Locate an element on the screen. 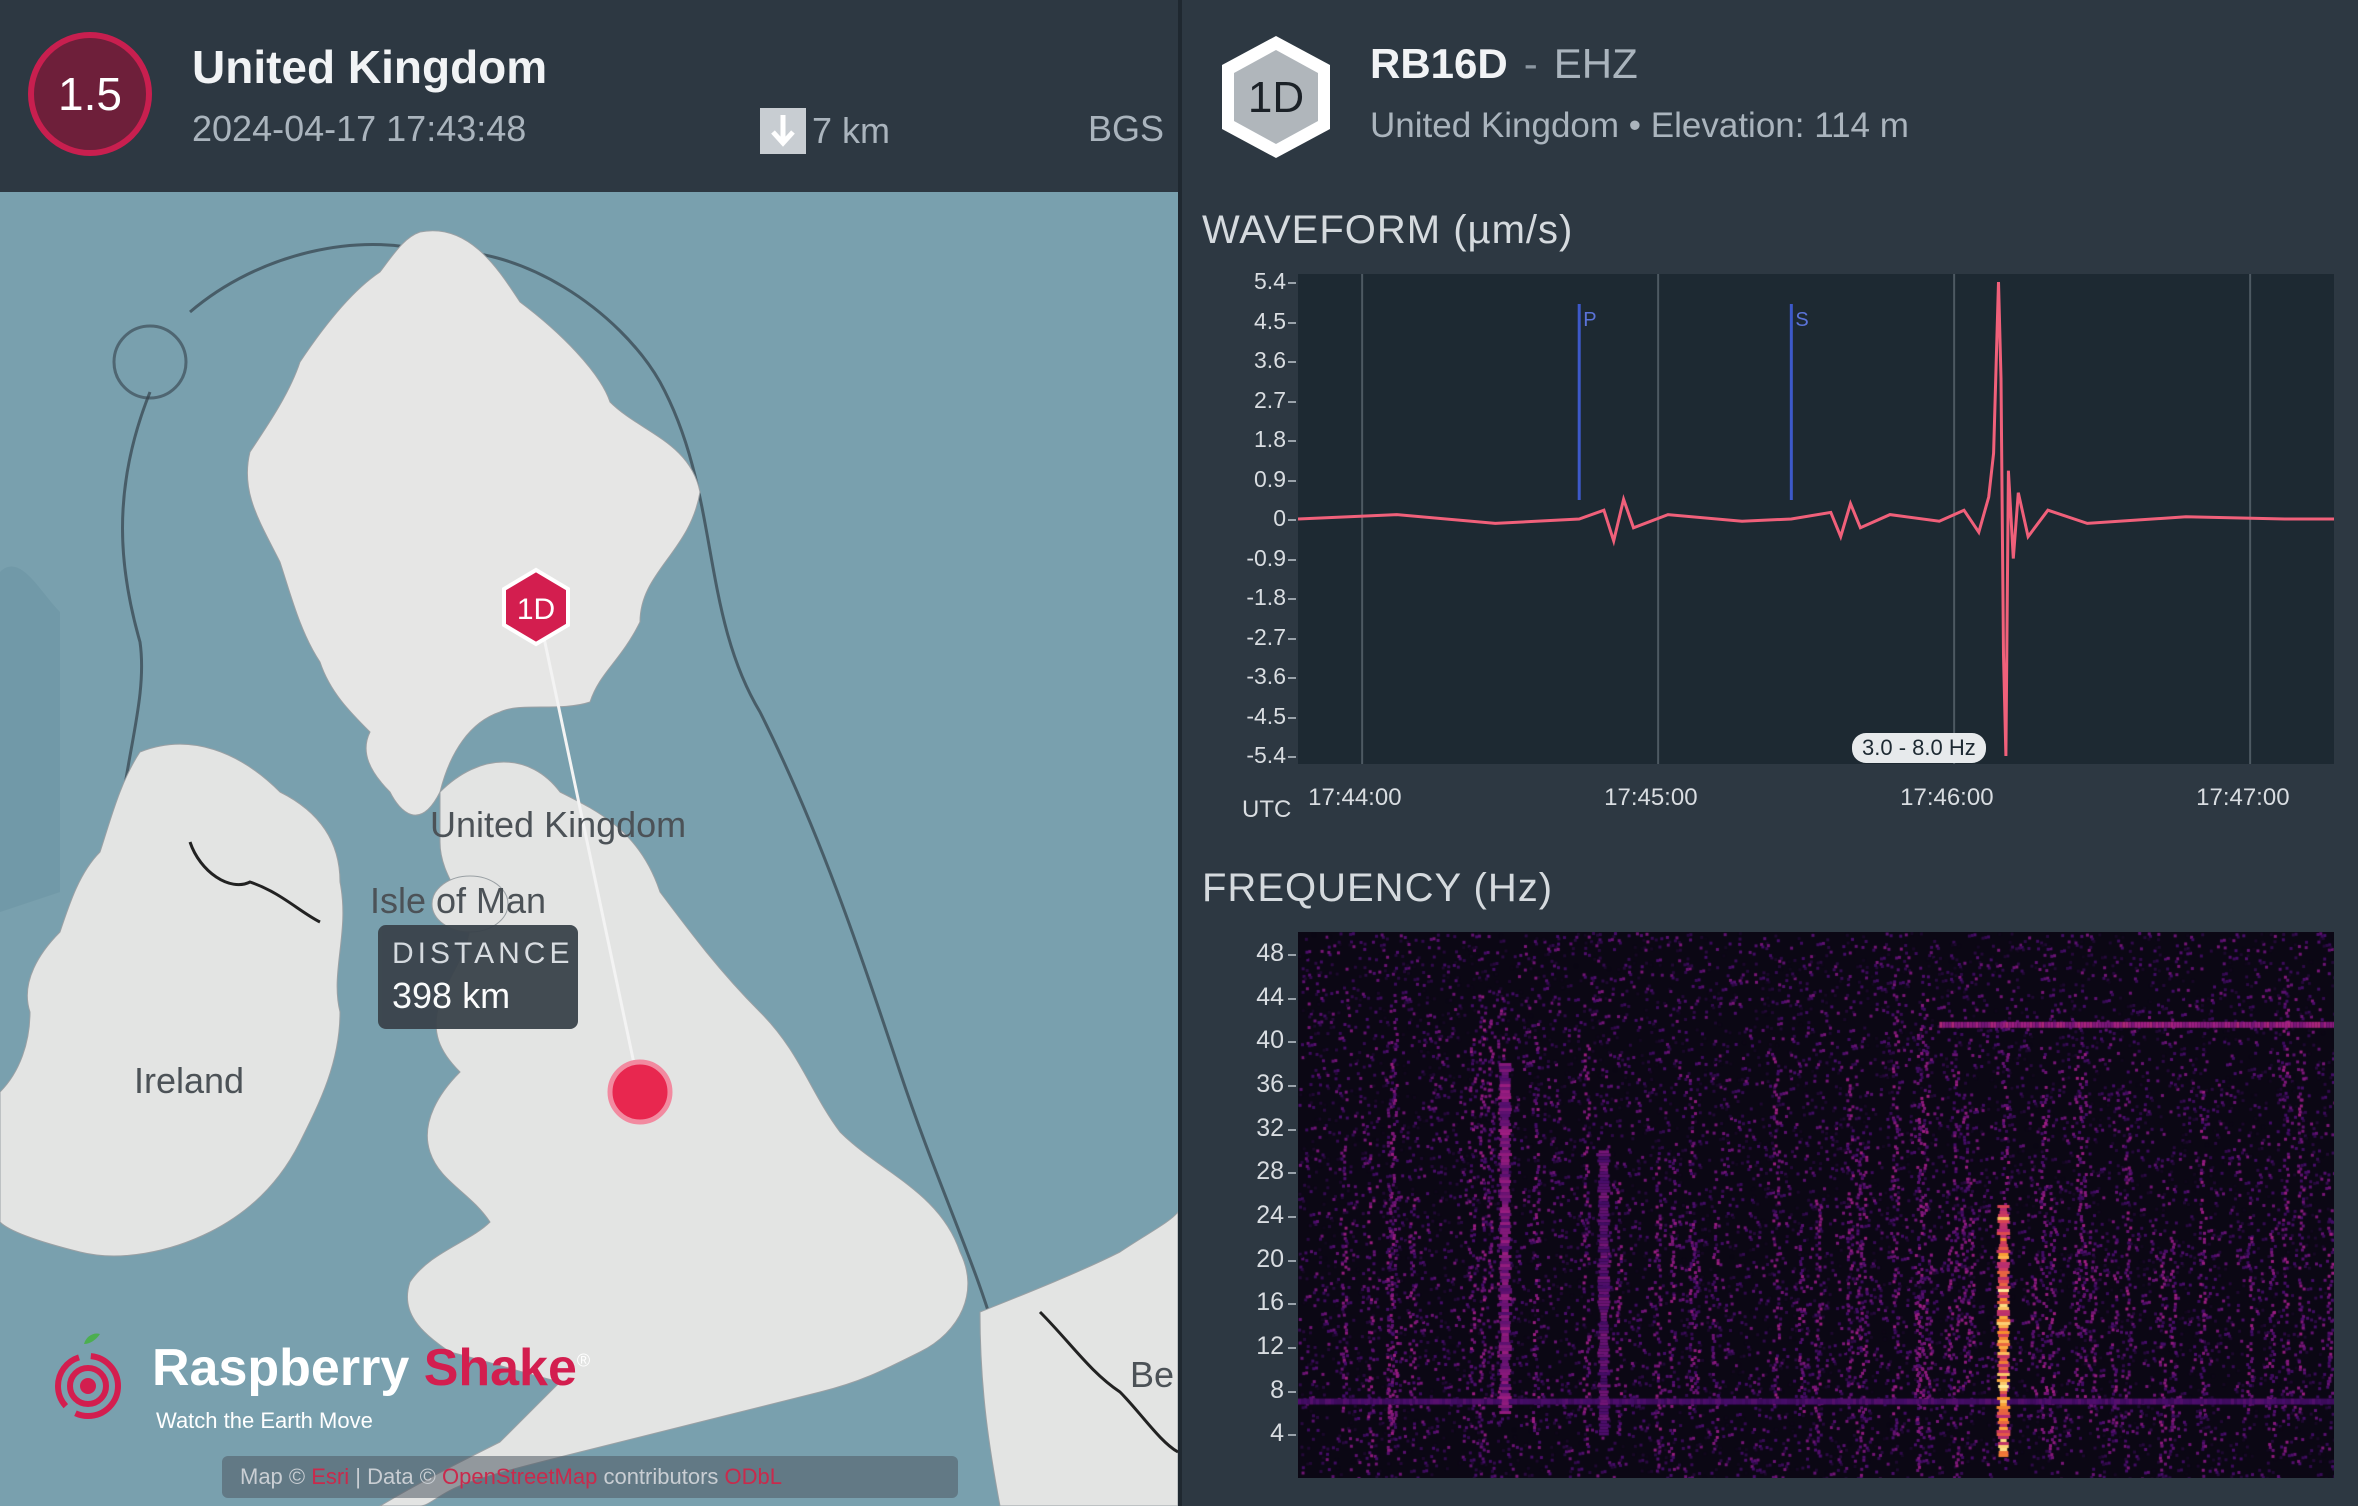  waveform-title: WAVEFORM (µm/s) is located at coordinates (1388, 230).